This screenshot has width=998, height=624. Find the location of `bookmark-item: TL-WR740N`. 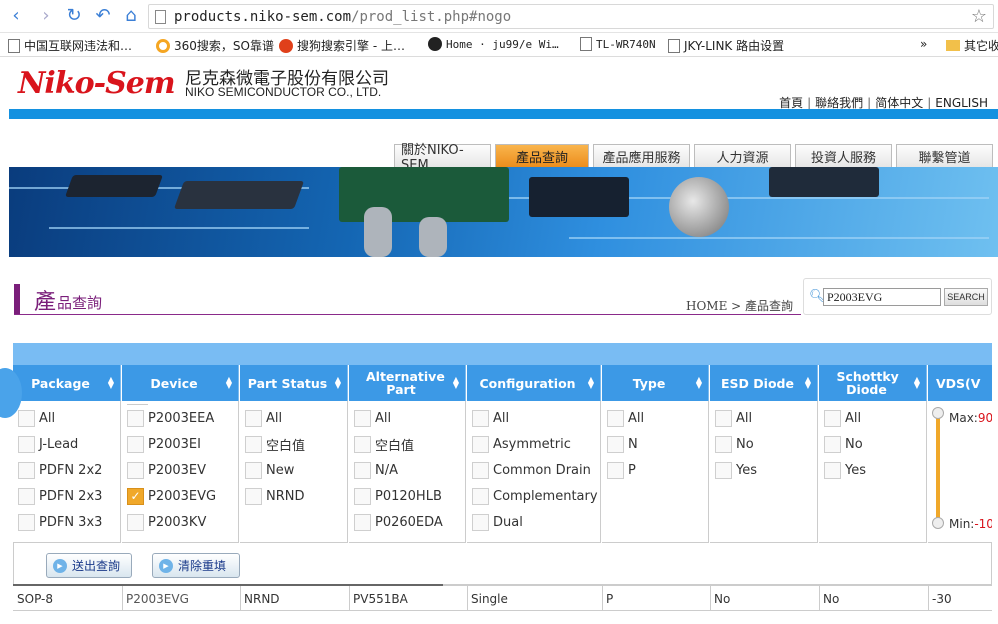

bookmark-item: TL-WR740N is located at coordinates (618, 44).